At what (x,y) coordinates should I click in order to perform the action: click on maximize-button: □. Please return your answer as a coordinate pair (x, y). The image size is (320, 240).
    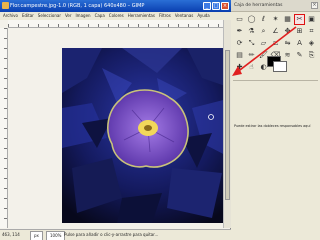
    Looking at the image, I should click on (216, 6).